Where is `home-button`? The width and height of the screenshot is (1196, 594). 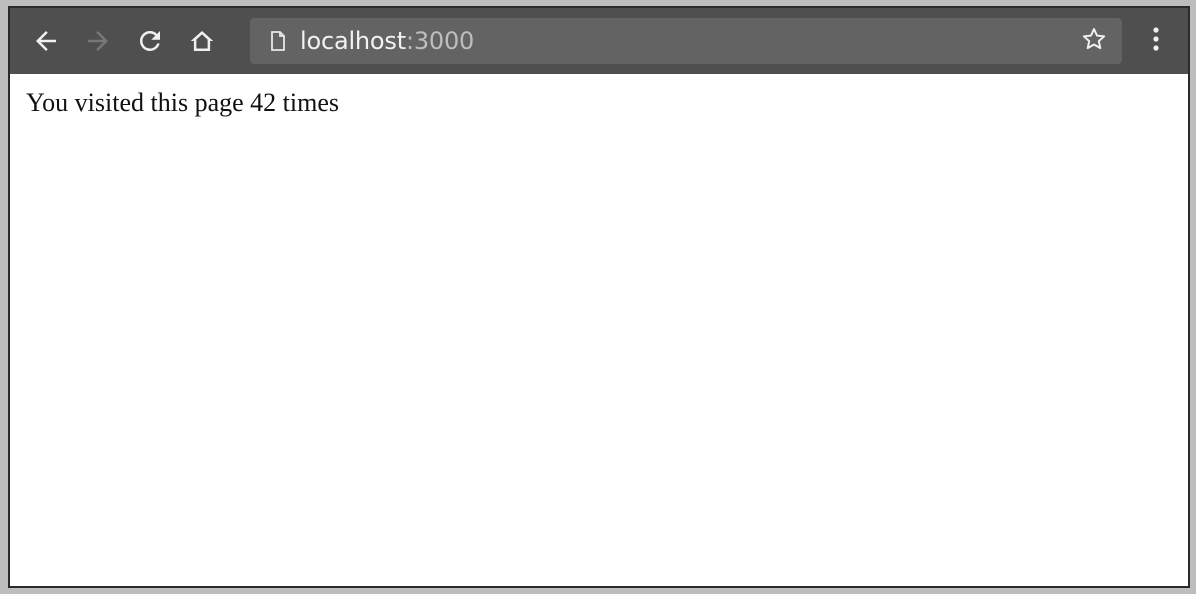
home-button is located at coordinates (202, 41).